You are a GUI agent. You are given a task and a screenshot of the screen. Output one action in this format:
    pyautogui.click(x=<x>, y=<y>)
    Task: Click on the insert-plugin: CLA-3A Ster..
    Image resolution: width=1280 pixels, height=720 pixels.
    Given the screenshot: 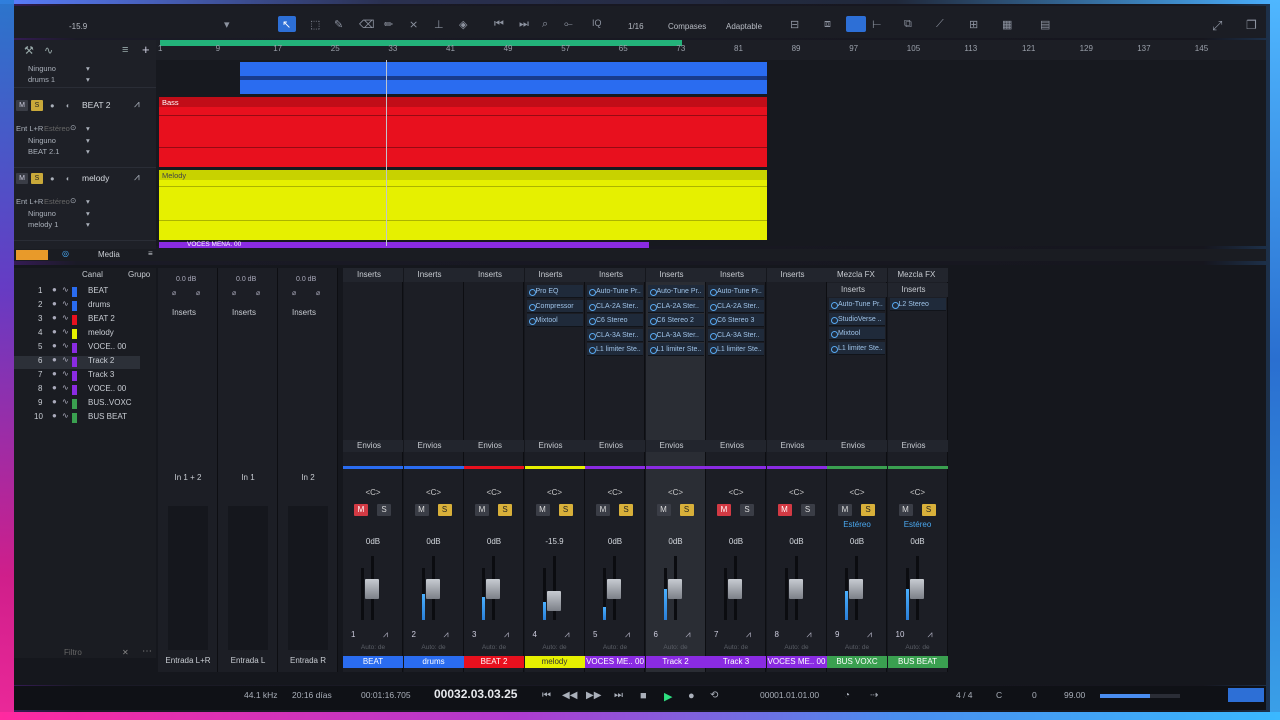 What is the action you would take?
    pyautogui.click(x=675, y=335)
    